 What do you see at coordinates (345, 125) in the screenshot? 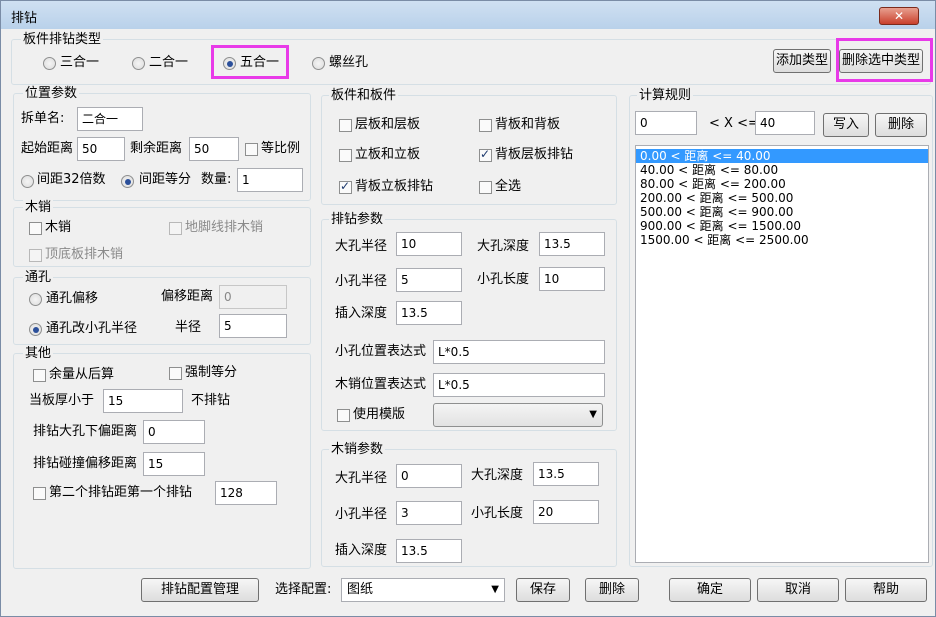
I see `layer-layer-checkbox` at bounding box center [345, 125].